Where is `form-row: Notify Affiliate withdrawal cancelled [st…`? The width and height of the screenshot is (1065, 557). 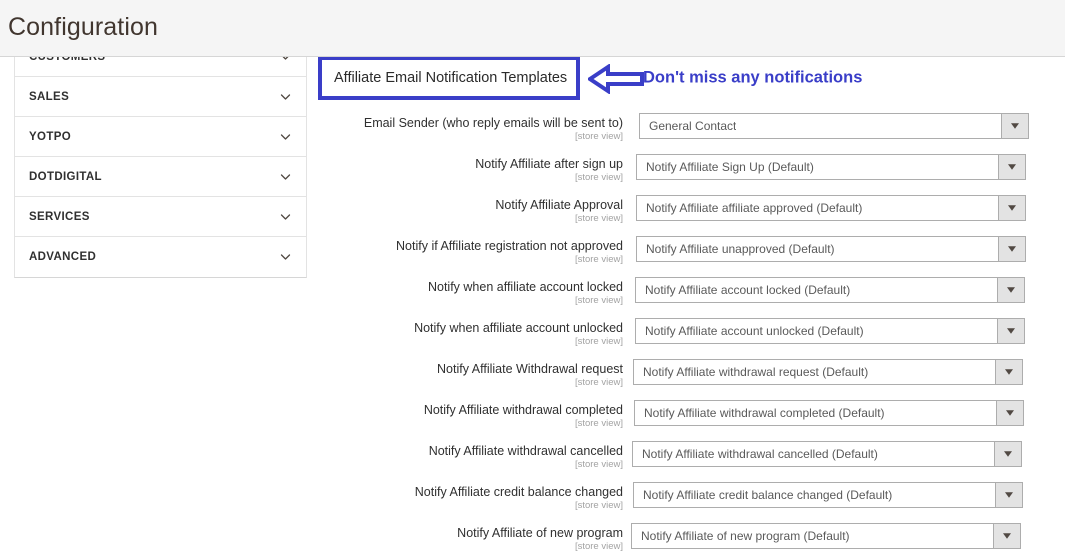 form-row: Notify Affiliate withdrawal cancelled [st… is located at coordinates (683, 460).